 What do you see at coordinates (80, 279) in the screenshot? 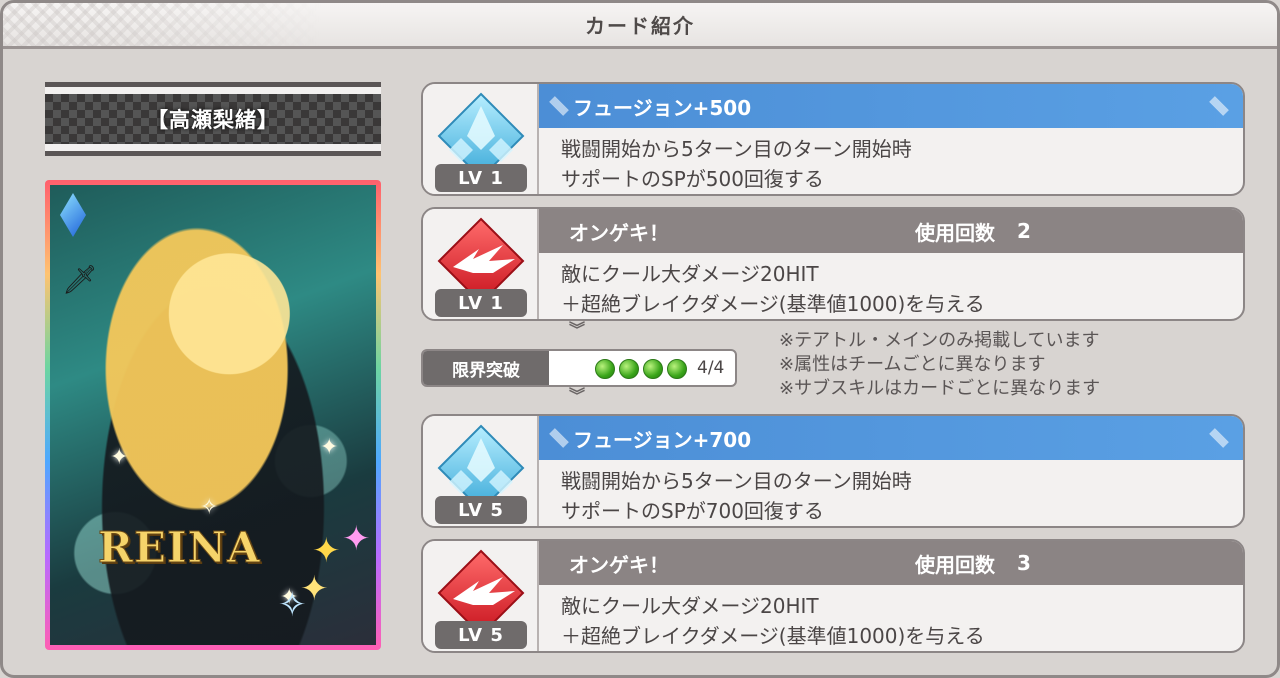
I see `sword-icon: 🗡` at bounding box center [80, 279].